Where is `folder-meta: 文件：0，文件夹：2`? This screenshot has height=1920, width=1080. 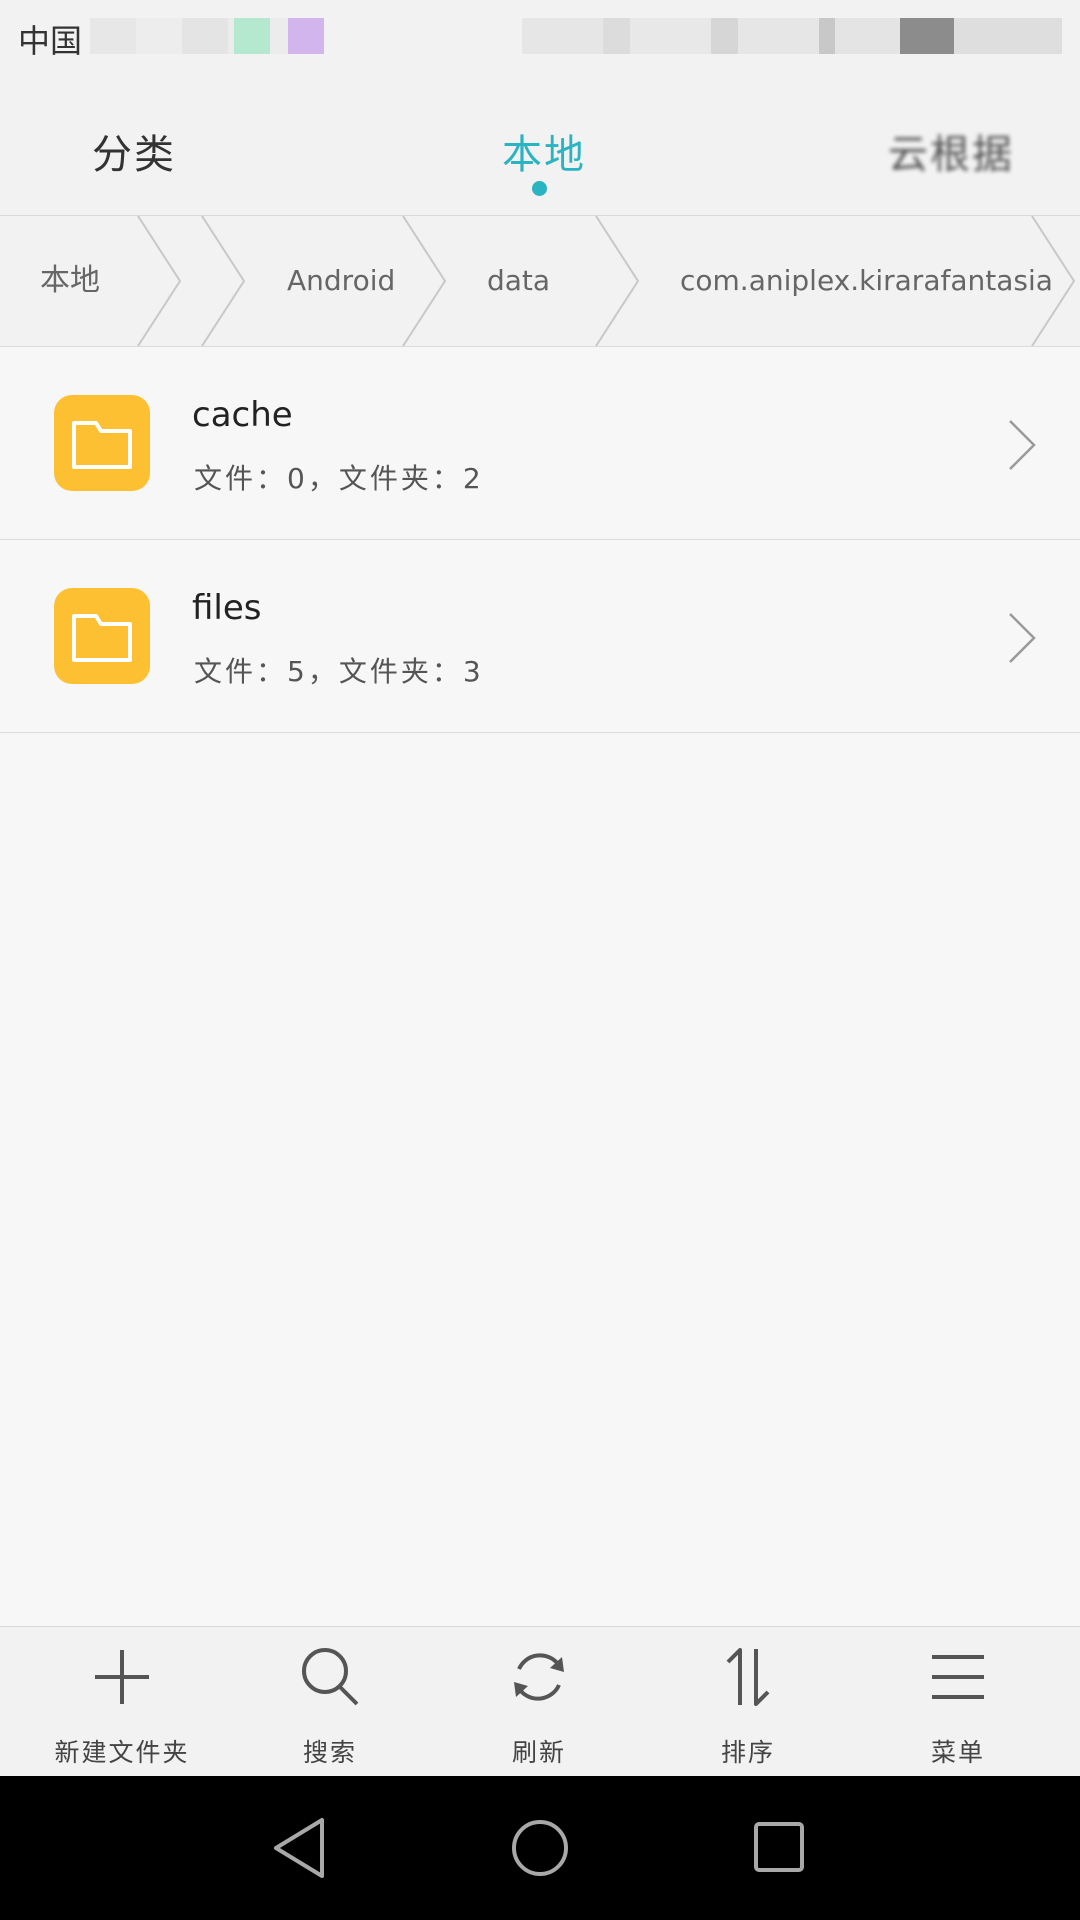
folder-meta: 文件：0，文件夹：2 is located at coordinates (339, 478).